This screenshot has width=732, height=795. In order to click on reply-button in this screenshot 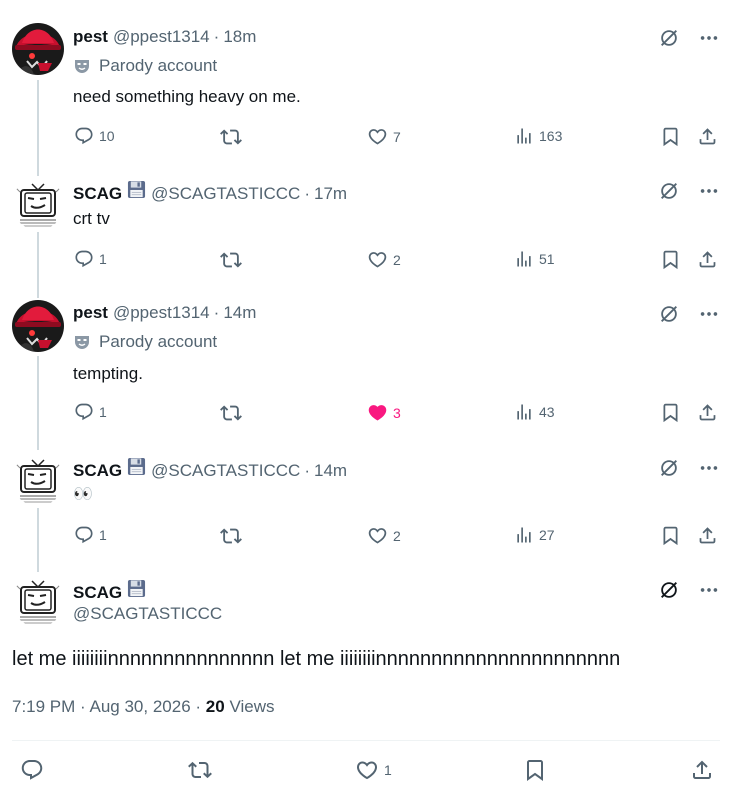, I will do `click(32, 770)`.